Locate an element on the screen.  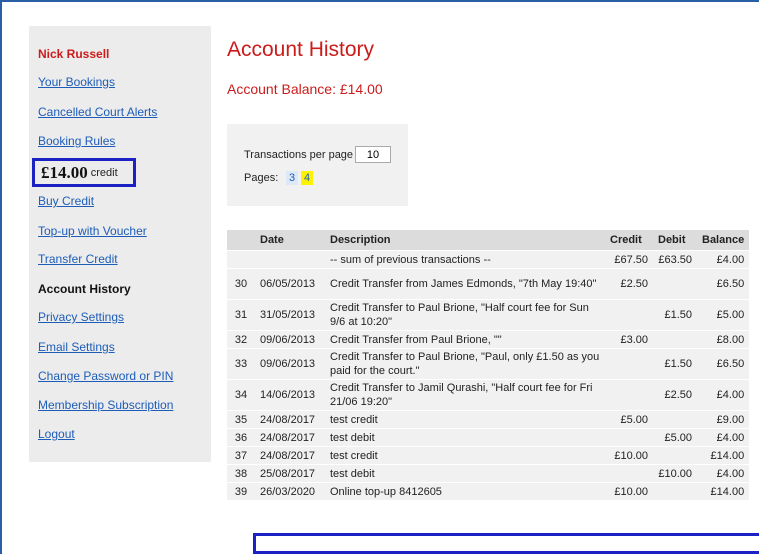
row-credit: £3.00 is located at coordinates (629, 339).